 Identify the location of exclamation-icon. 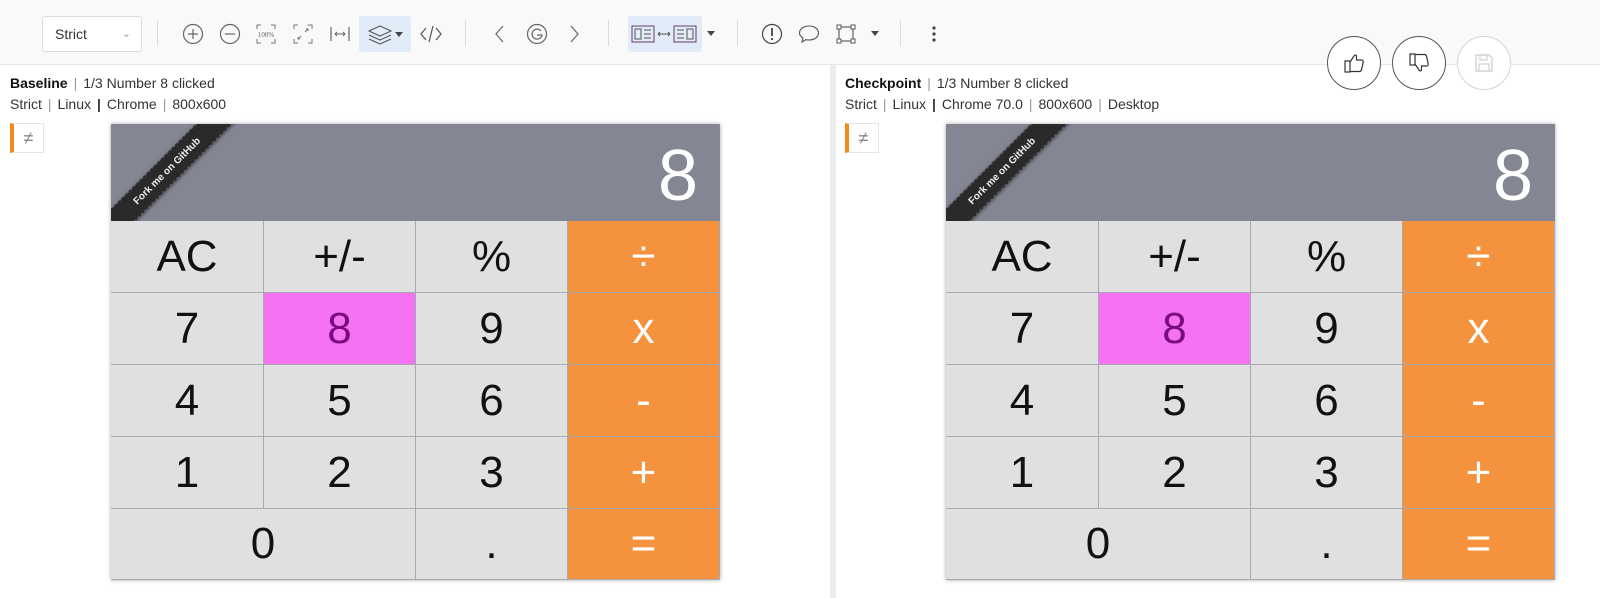
(772, 34).